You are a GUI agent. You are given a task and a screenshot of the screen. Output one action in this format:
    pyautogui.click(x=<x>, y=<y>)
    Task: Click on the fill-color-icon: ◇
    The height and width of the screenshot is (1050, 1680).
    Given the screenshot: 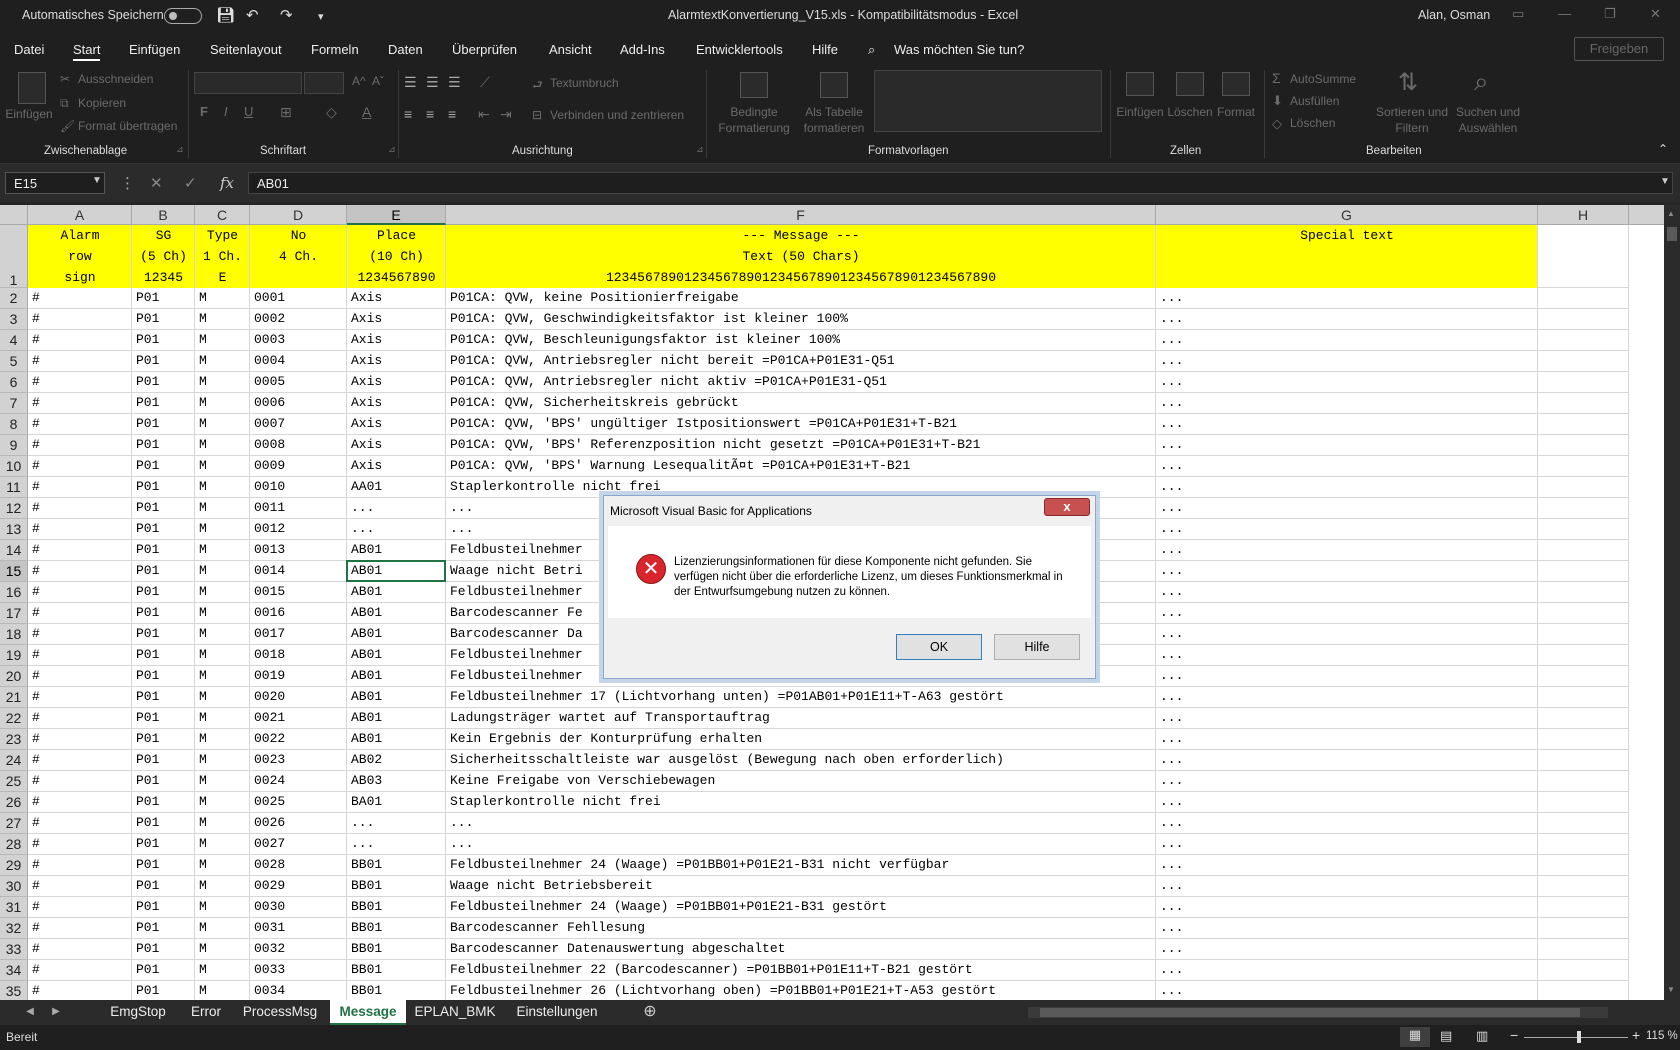 What is the action you would take?
    pyautogui.click(x=331, y=112)
    